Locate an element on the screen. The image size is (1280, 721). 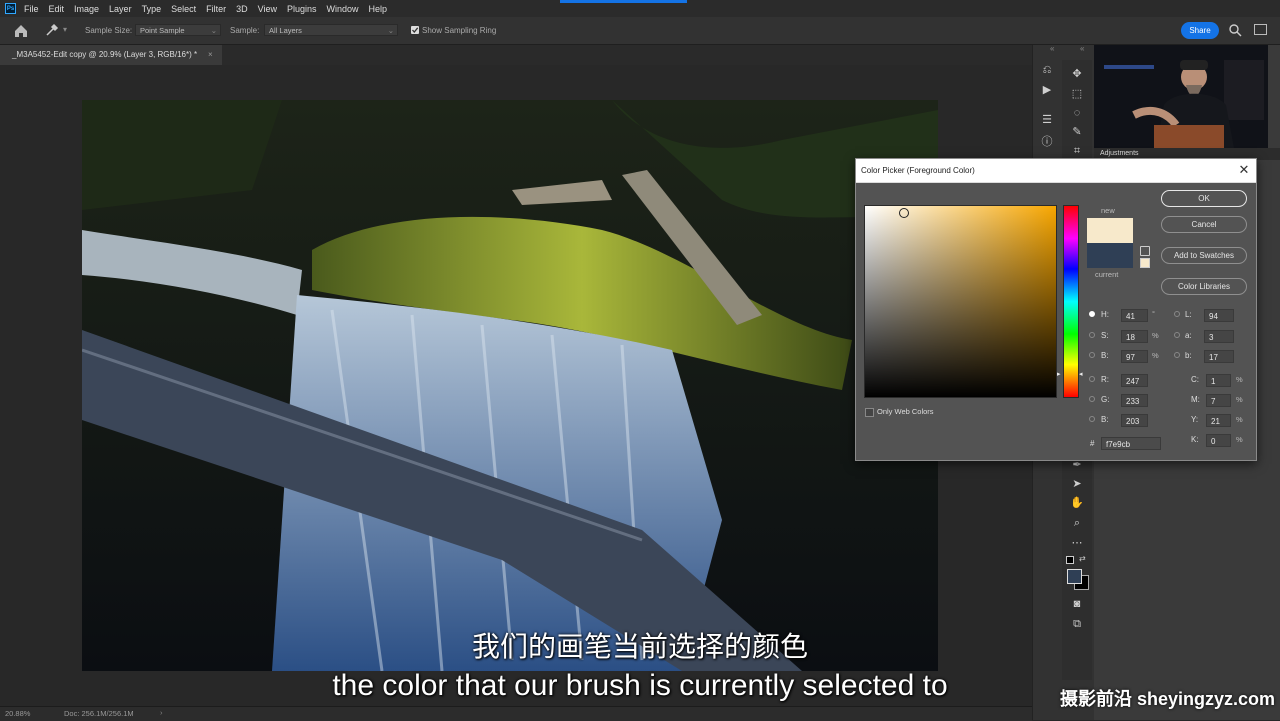
lab-b-label: b: is located at coordinates (1188, 355).